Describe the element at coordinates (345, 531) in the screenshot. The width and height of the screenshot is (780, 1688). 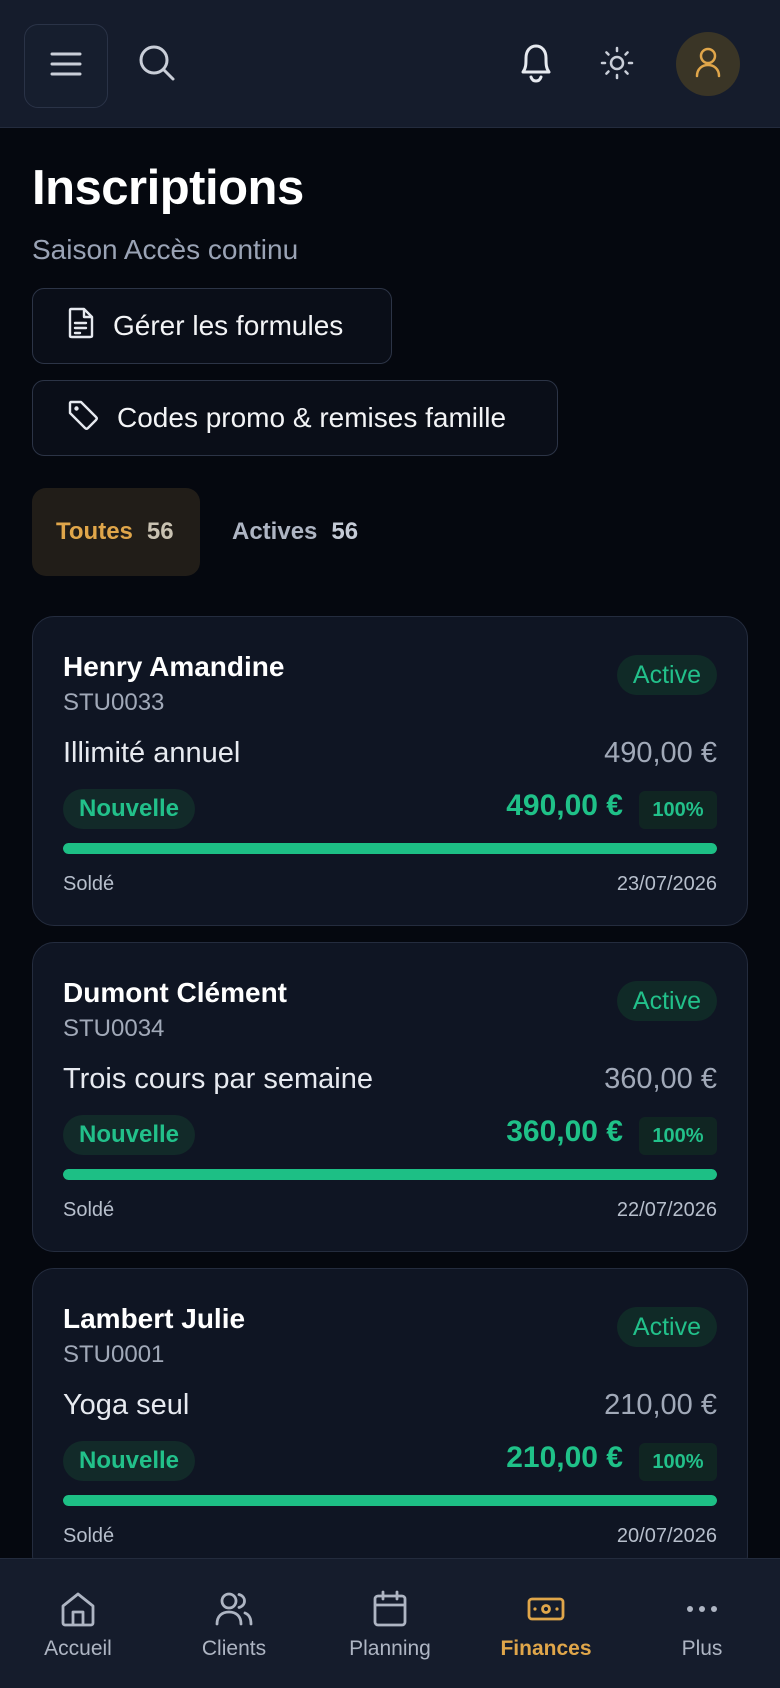
I see `tab-active-count: 56` at that location.